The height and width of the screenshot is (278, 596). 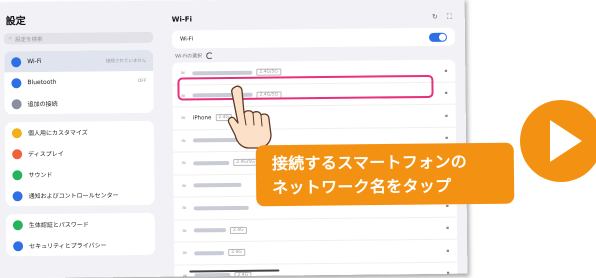 What do you see at coordinates (17, 195) in the screenshot?
I see `notification-icon` at bounding box center [17, 195].